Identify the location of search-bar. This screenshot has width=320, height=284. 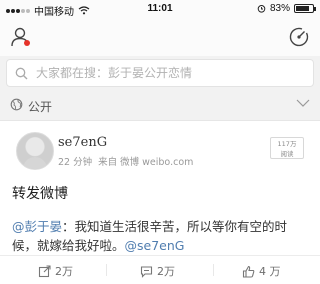
(160, 73).